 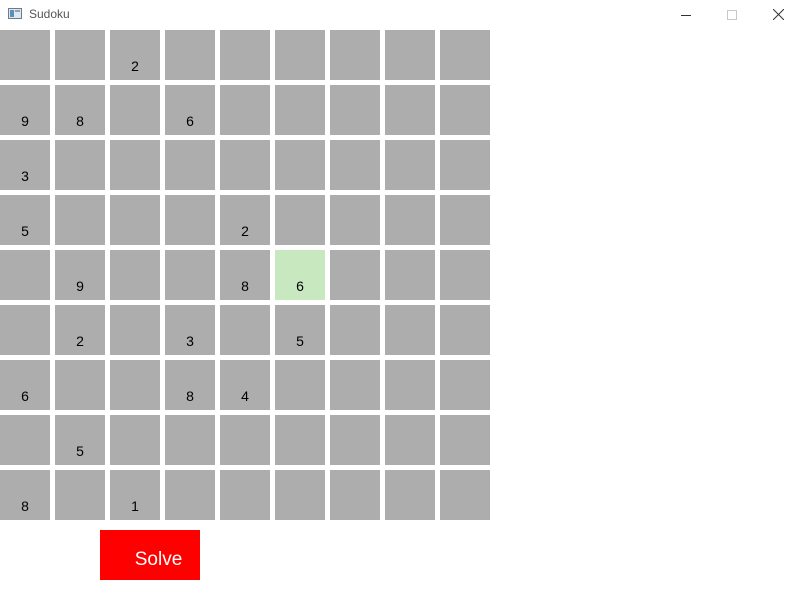 What do you see at coordinates (355, 385) in the screenshot?
I see `sudoku-cell-r7-c7` at bounding box center [355, 385].